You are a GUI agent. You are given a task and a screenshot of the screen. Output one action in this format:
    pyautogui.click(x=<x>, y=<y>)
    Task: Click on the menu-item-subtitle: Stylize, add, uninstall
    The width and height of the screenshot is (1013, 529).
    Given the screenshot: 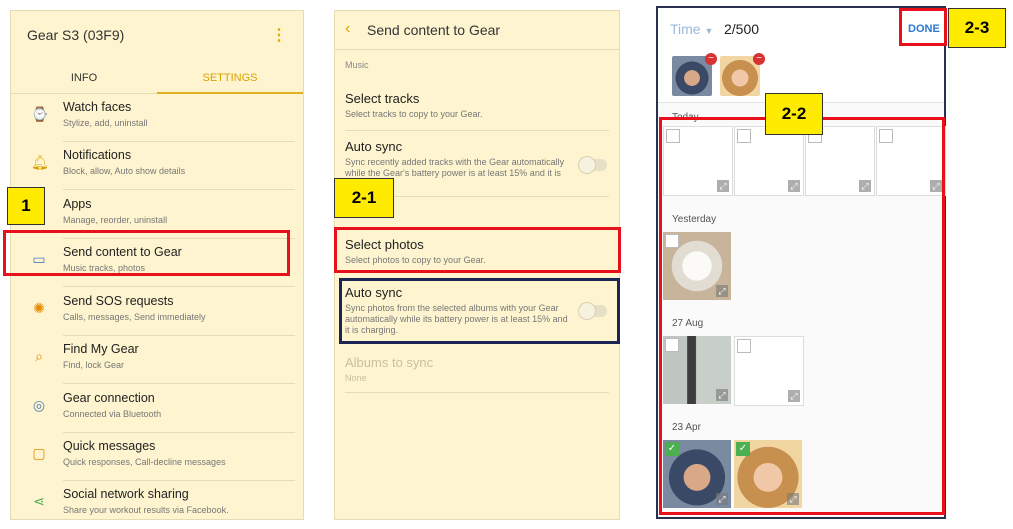 What is the action you would take?
    pyautogui.click(x=105, y=123)
    